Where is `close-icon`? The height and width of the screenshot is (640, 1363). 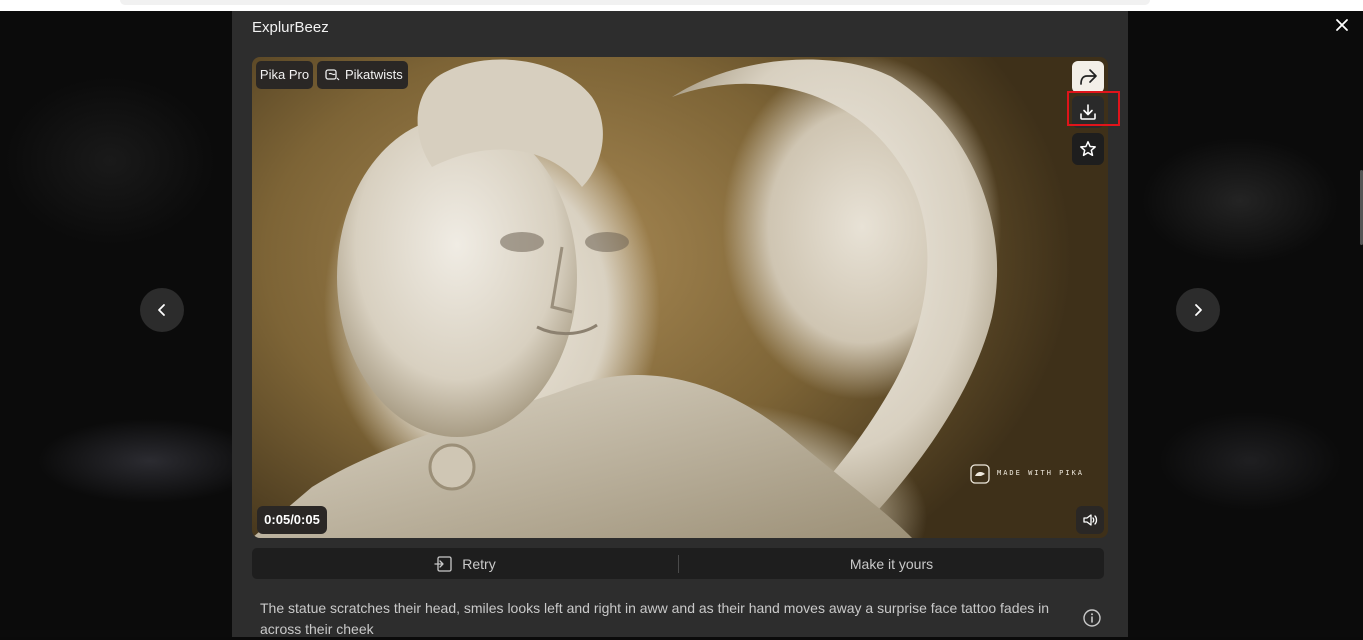
close-icon is located at coordinates (1342, 25).